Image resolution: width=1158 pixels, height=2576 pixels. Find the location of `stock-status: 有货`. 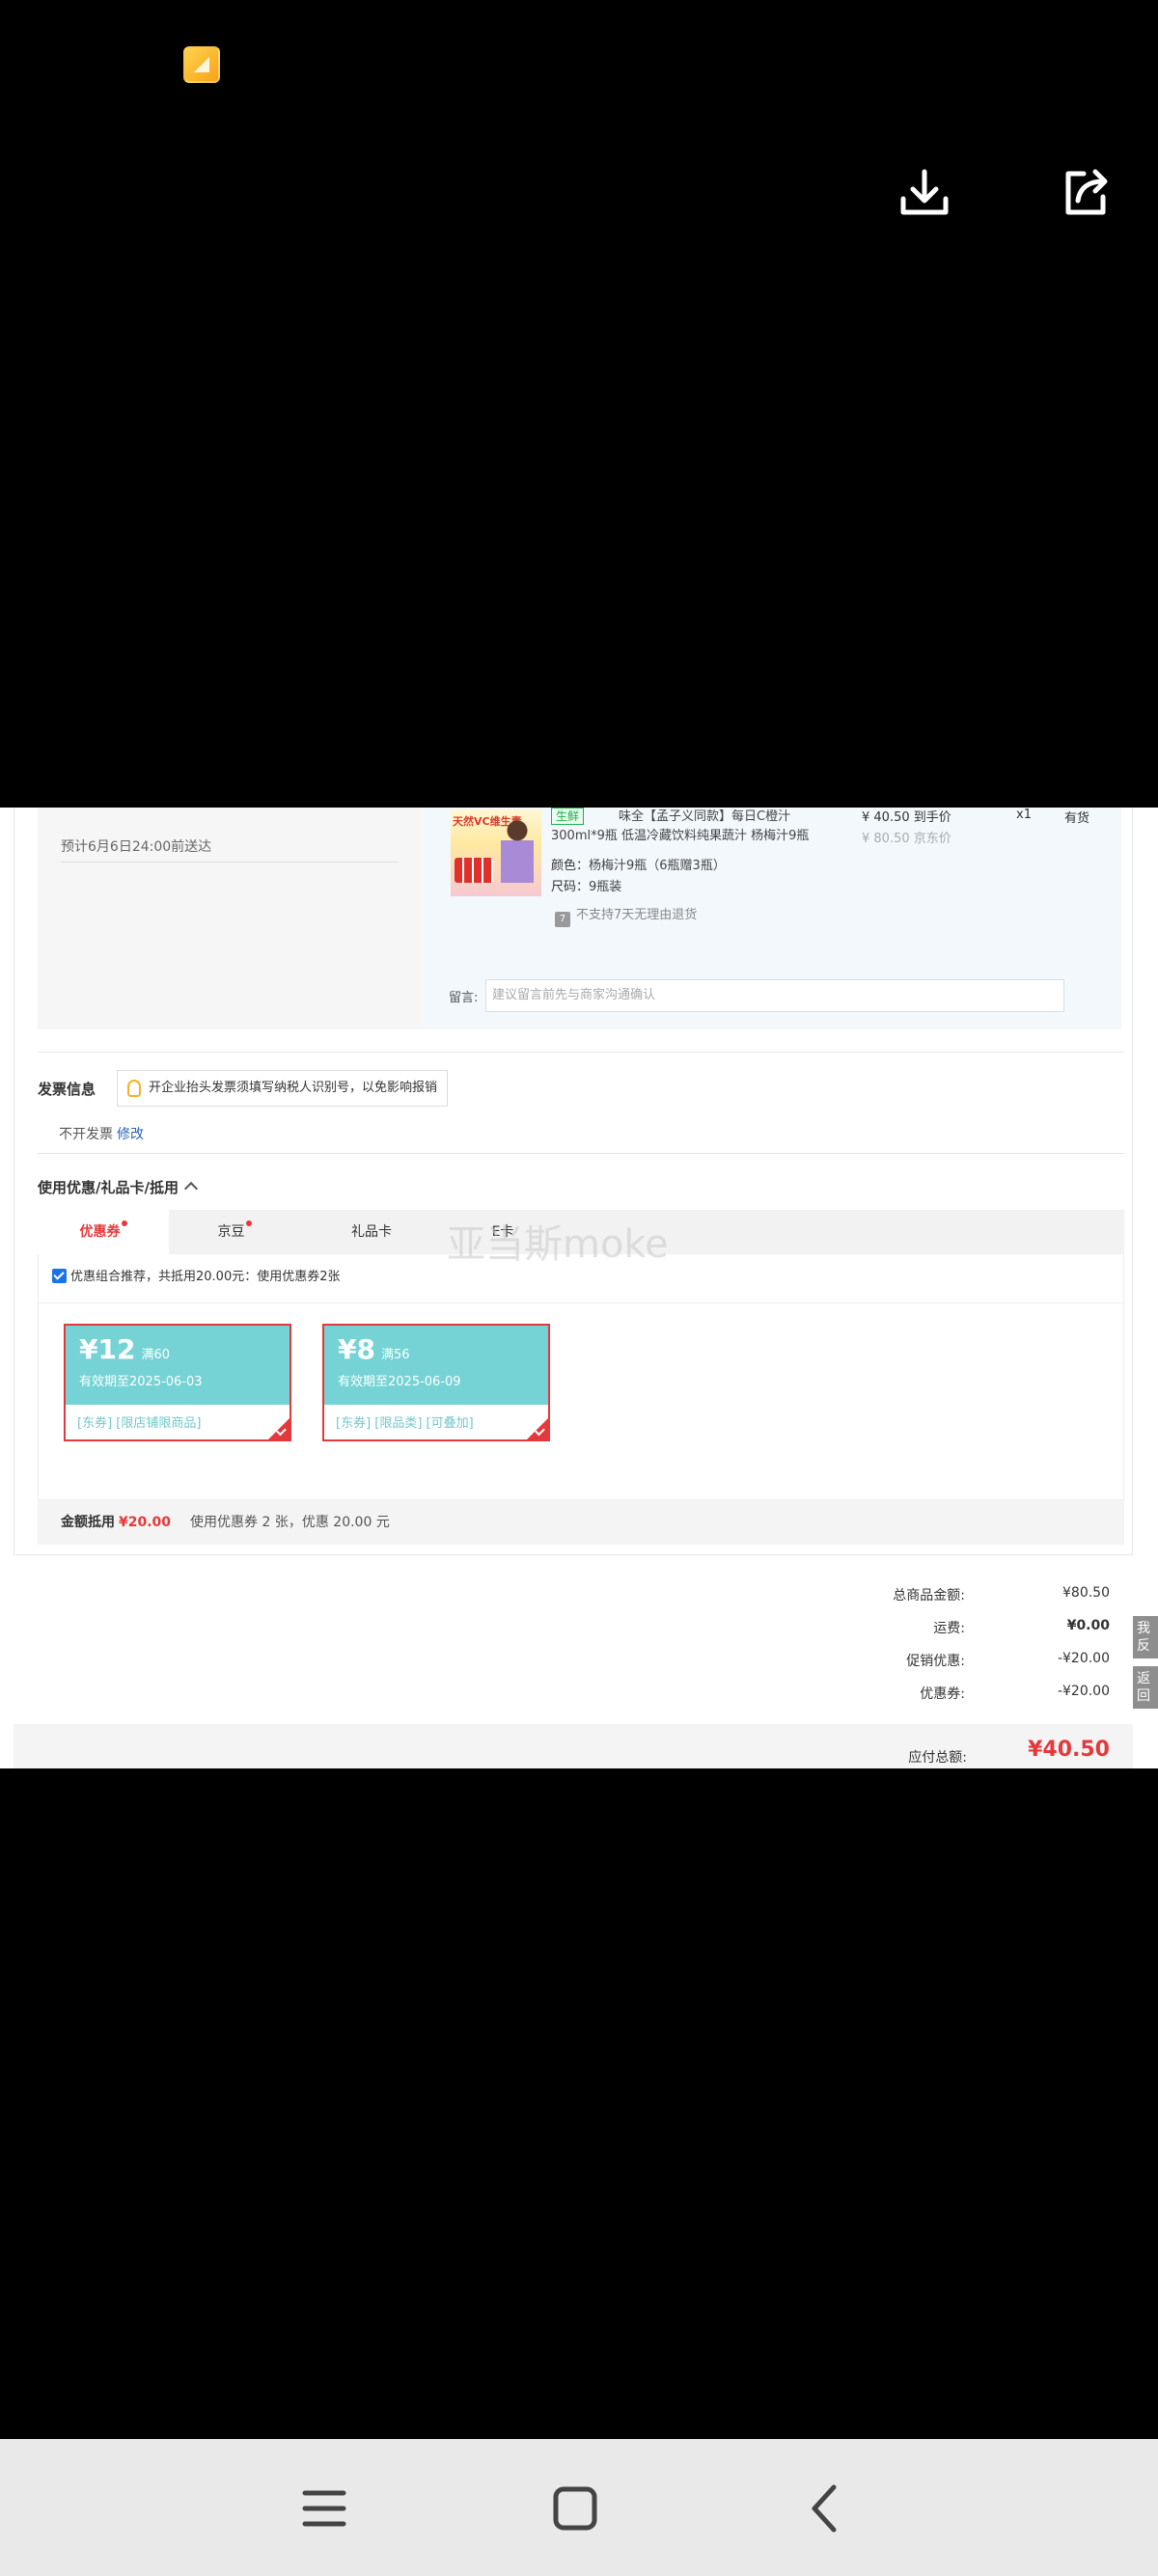

stock-status: 有货 is located at coordinates (1077, 819).